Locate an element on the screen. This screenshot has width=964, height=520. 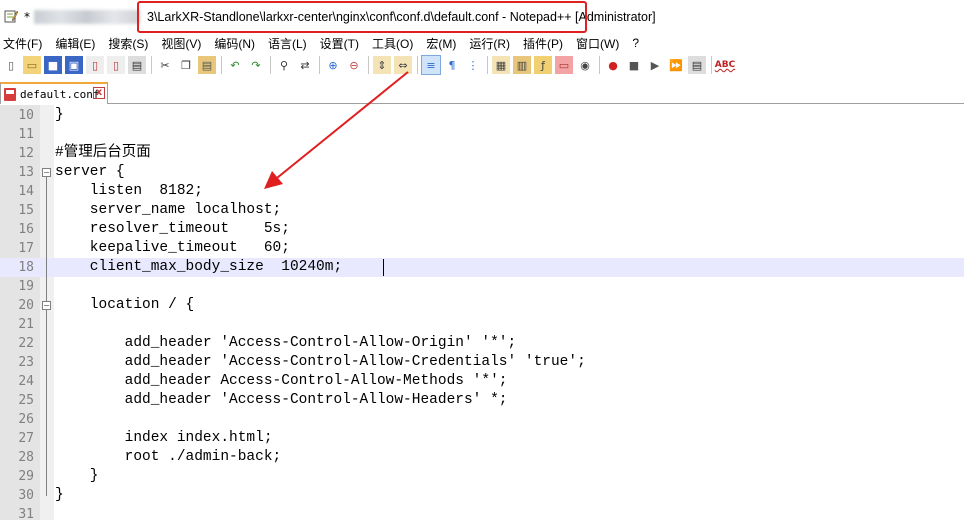
save-all-icon: ▣ is located at coordinates (74, 65).